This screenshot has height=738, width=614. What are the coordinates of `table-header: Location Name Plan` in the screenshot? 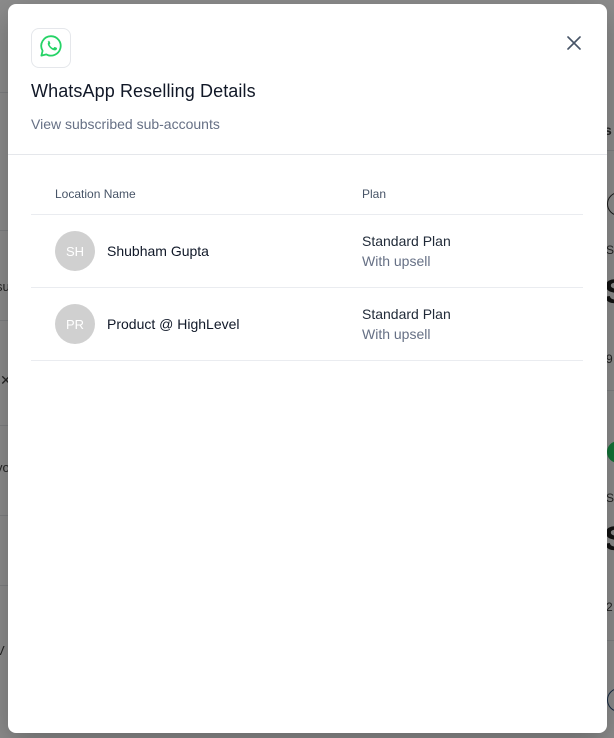 It's located at (307, 194).